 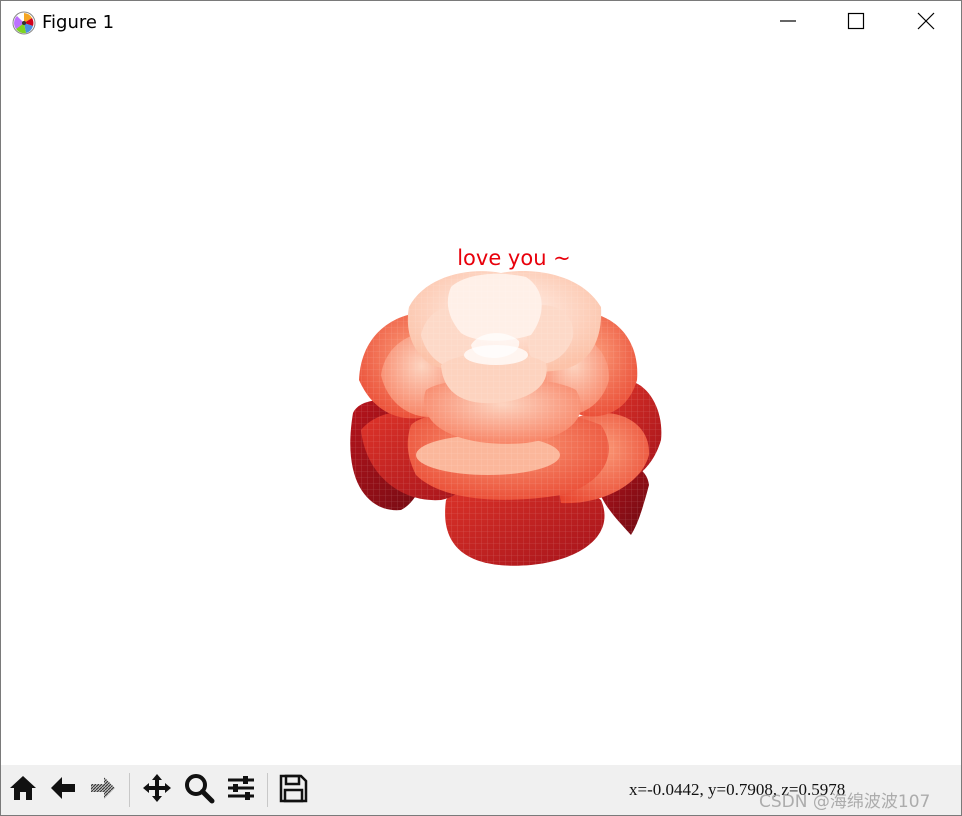 I want to click on maximize-icon, so click(x=856, y=23).